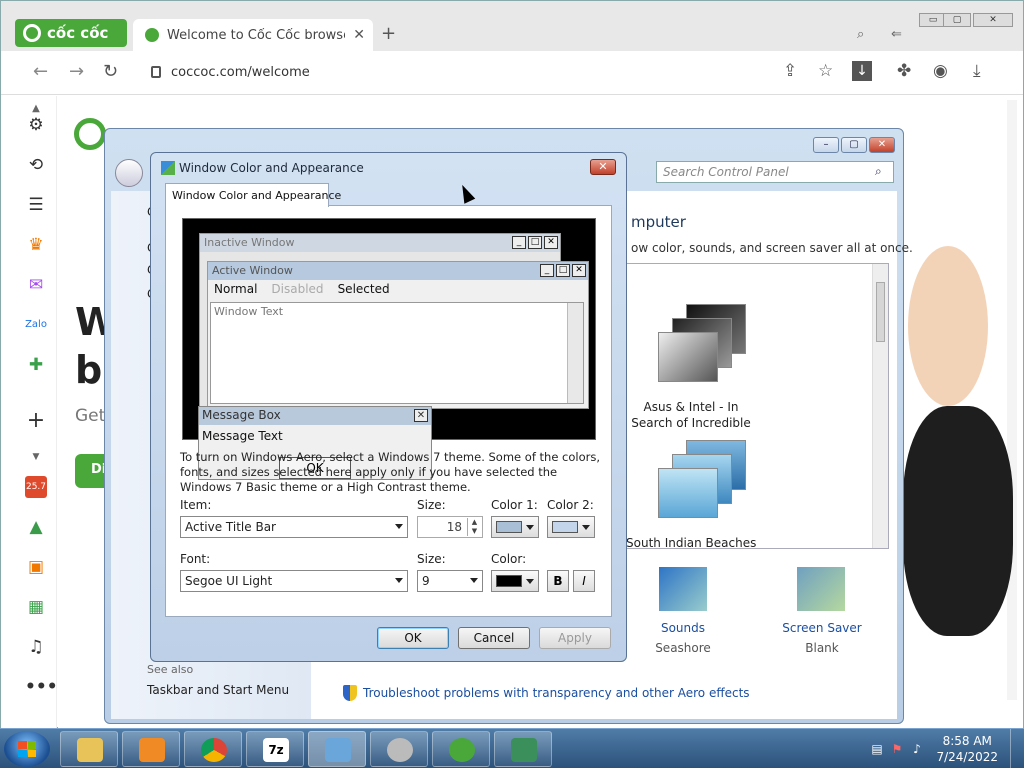 The width and height of the screenshot is (1024, 768). What do you see at coordinates (683, 589) in the screenshot?
I see `sounds-icon` at bounding box center [683, 589].